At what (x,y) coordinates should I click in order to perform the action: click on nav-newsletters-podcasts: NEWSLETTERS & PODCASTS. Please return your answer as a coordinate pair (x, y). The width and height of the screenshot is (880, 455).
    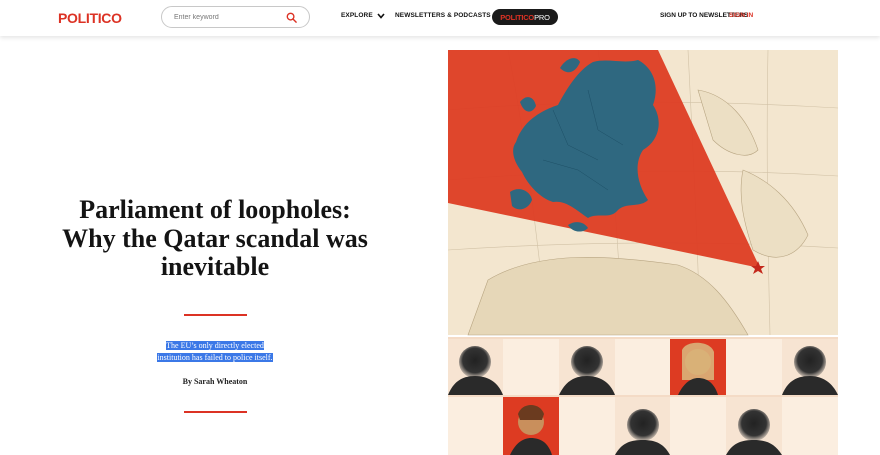
    Looking at the image, I should click on (449, 15).